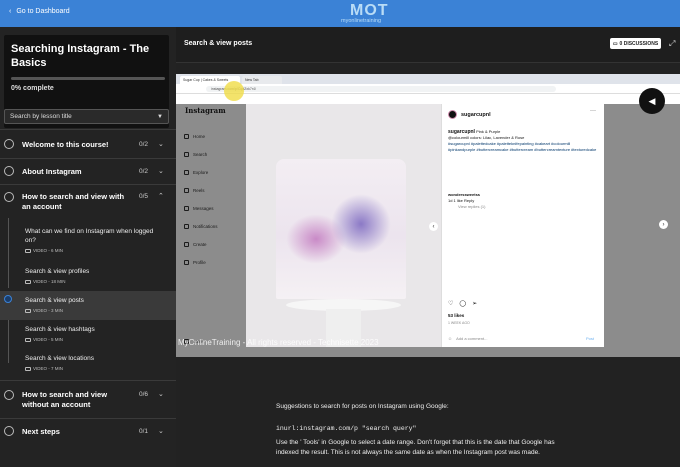 The height and width of the screenshot is (467, 680). What do you see at coordinates (144, 431) in the screenshot?
I see `section-count: 0/1` at bounding box center [144, 431].